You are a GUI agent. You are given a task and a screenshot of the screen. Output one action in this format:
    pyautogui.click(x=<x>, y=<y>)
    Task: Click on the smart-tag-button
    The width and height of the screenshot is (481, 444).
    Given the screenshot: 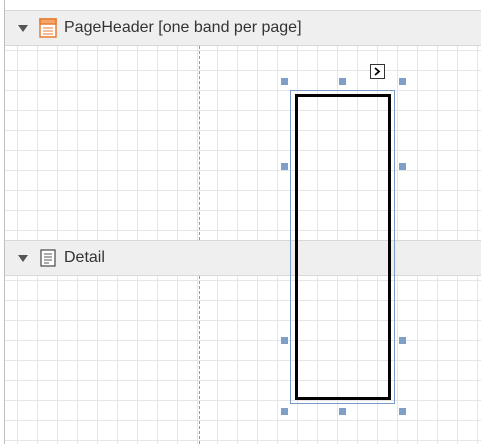 What is the action you would take?
    pyautogui.click(x=377, y=71)
    